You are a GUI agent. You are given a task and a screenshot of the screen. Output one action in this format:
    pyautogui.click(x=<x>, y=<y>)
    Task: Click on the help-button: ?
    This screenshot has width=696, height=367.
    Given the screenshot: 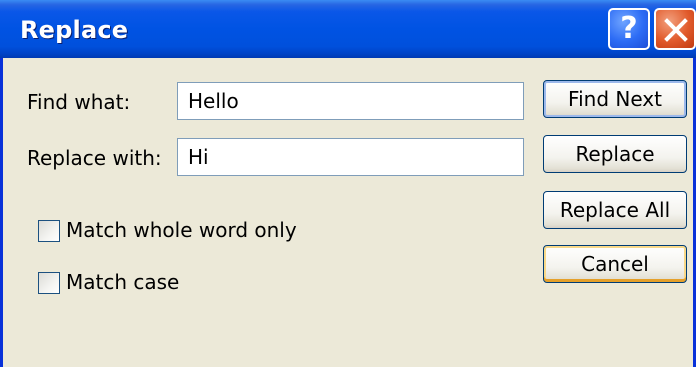 What is the action you would take?
    pyautogui.click(x=629, y=29)
    